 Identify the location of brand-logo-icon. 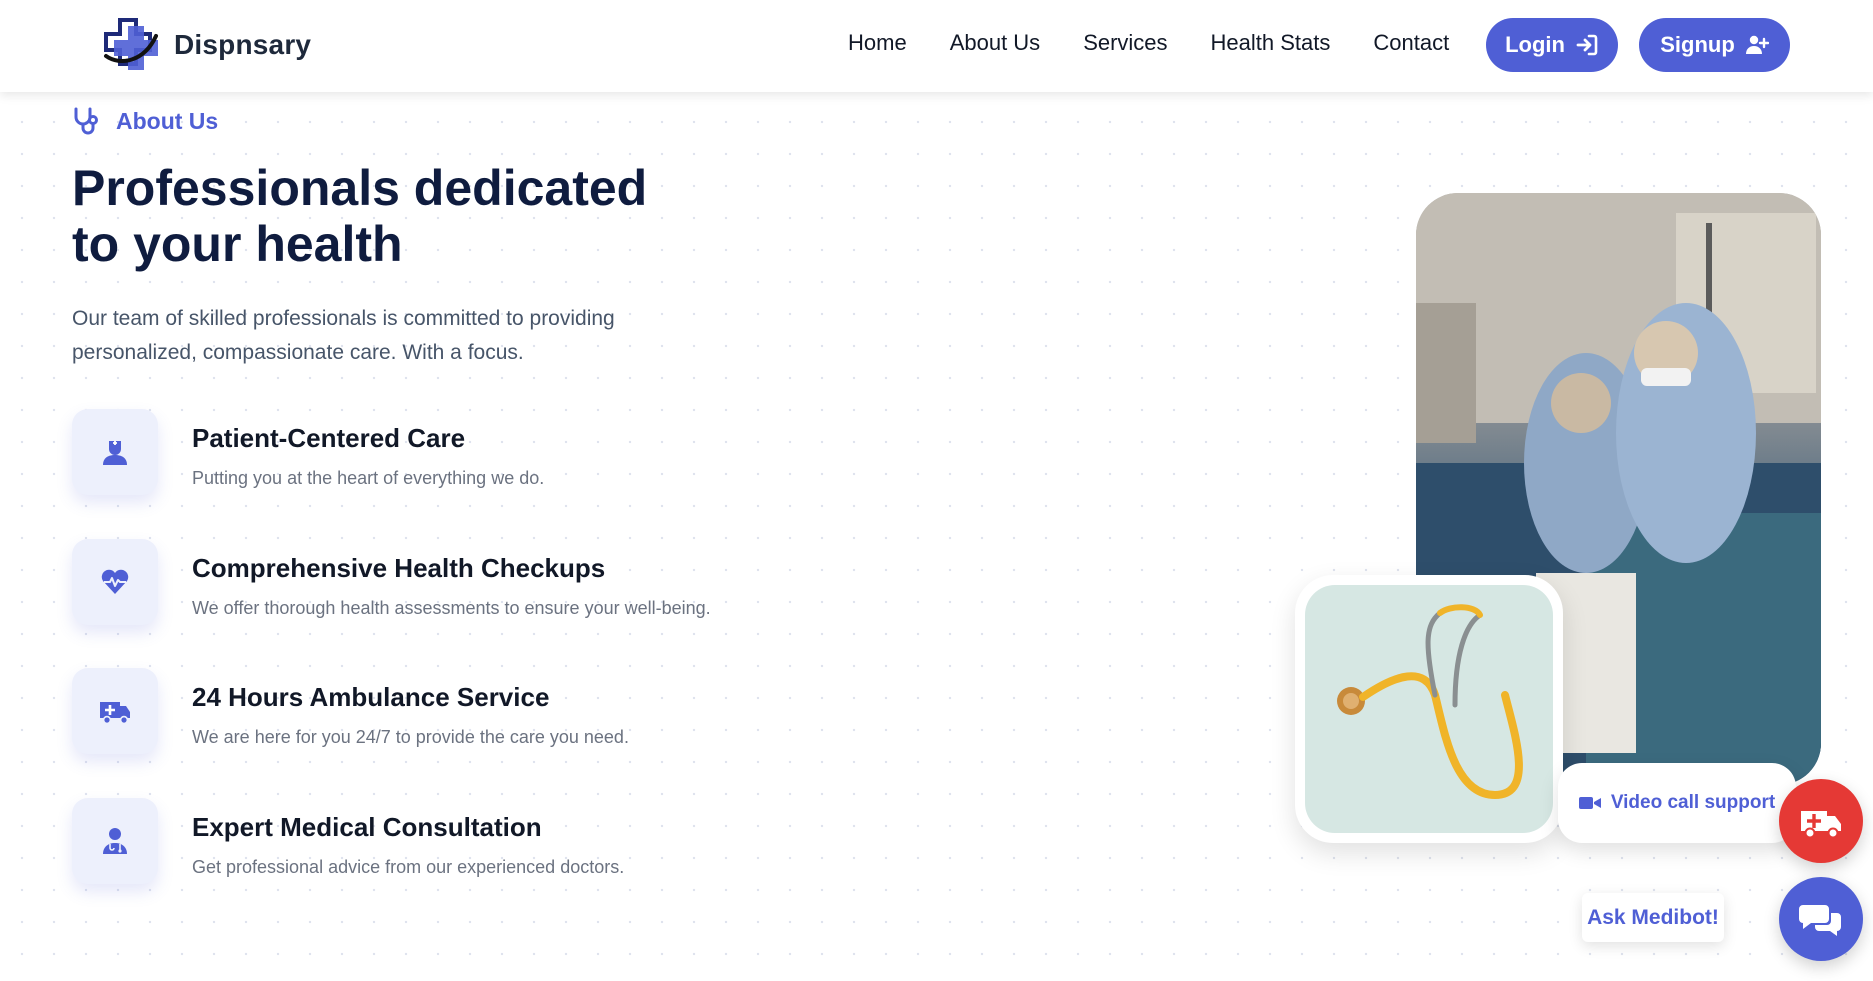
(131, 44).